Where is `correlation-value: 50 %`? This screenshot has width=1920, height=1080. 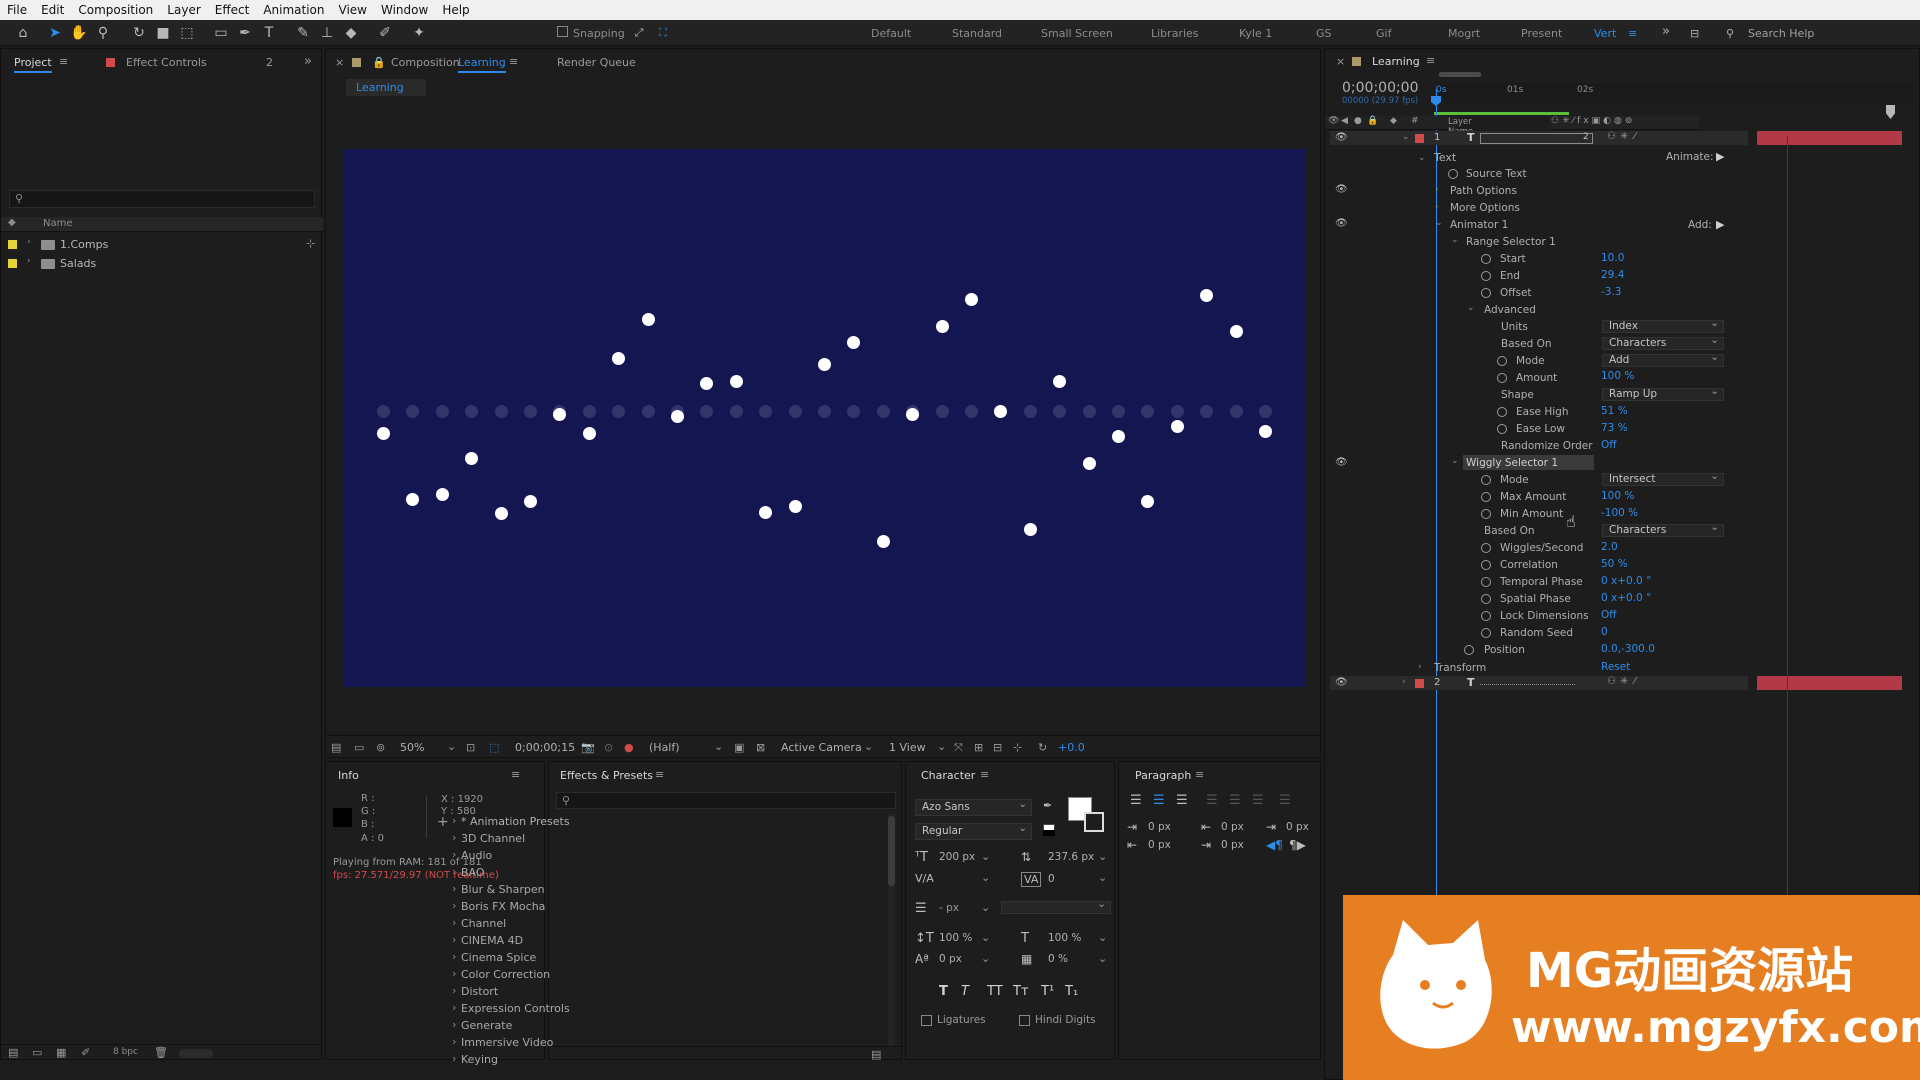 correlation-value: 50 % is located at coordinates (1614, 564).